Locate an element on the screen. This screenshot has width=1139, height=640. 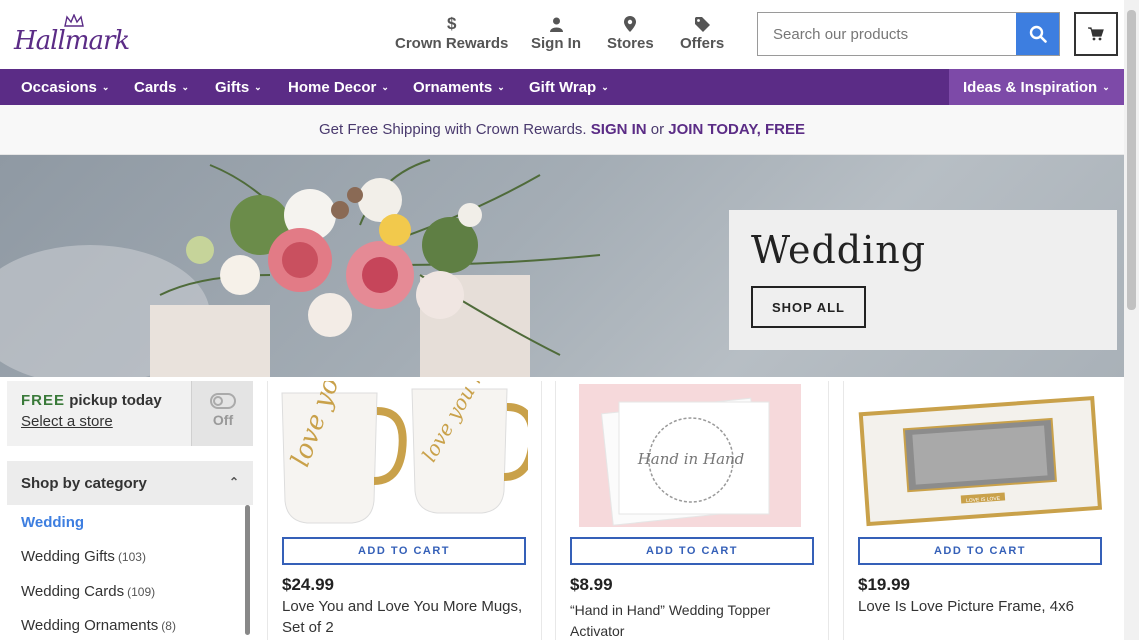
nav-label: Ornaments is located at coordinates (453, 87).